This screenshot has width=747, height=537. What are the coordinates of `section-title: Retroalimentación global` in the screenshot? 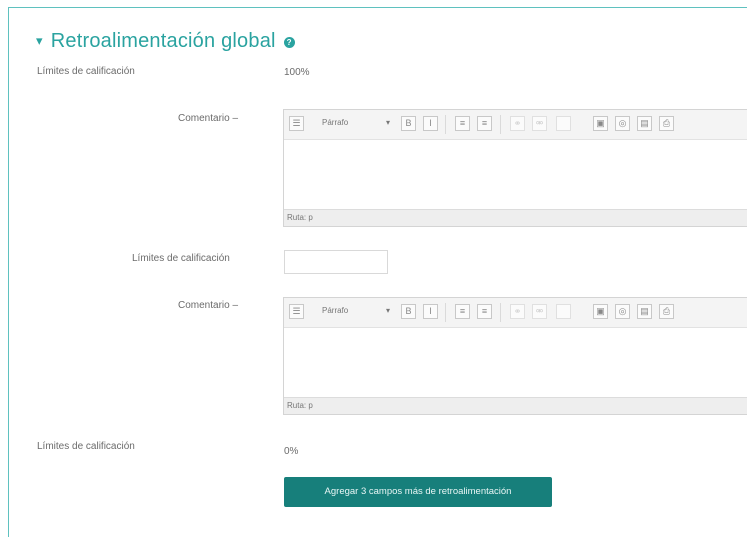 It's located at (163, 41).